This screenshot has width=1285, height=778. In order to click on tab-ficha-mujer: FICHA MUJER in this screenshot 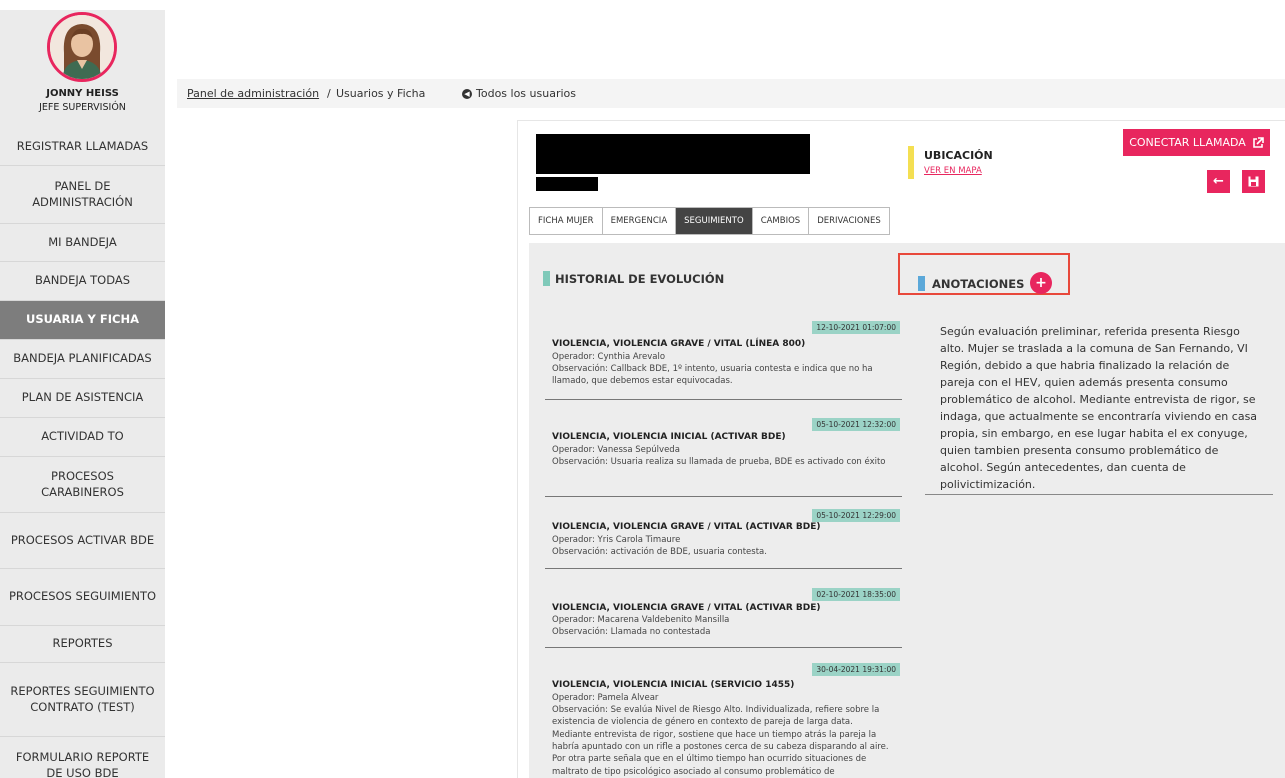, I will do `click(566, 221)`.